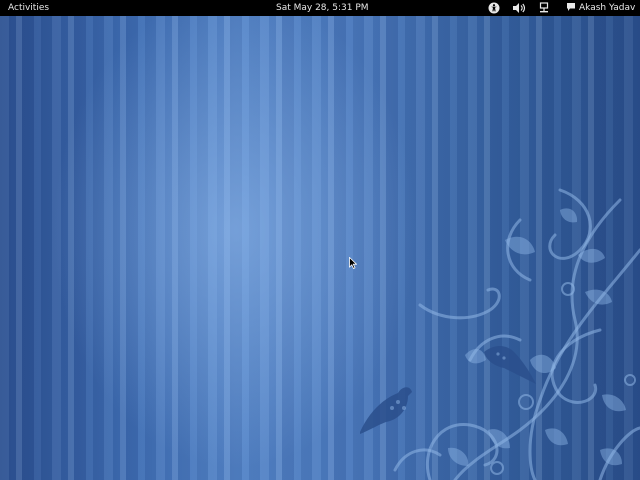 The height and width of the screenshot is (480, 640). What do you see at coordinates (519, 8) in the screenshot?
I see `volume-icon` at bounding box center [519, 8].